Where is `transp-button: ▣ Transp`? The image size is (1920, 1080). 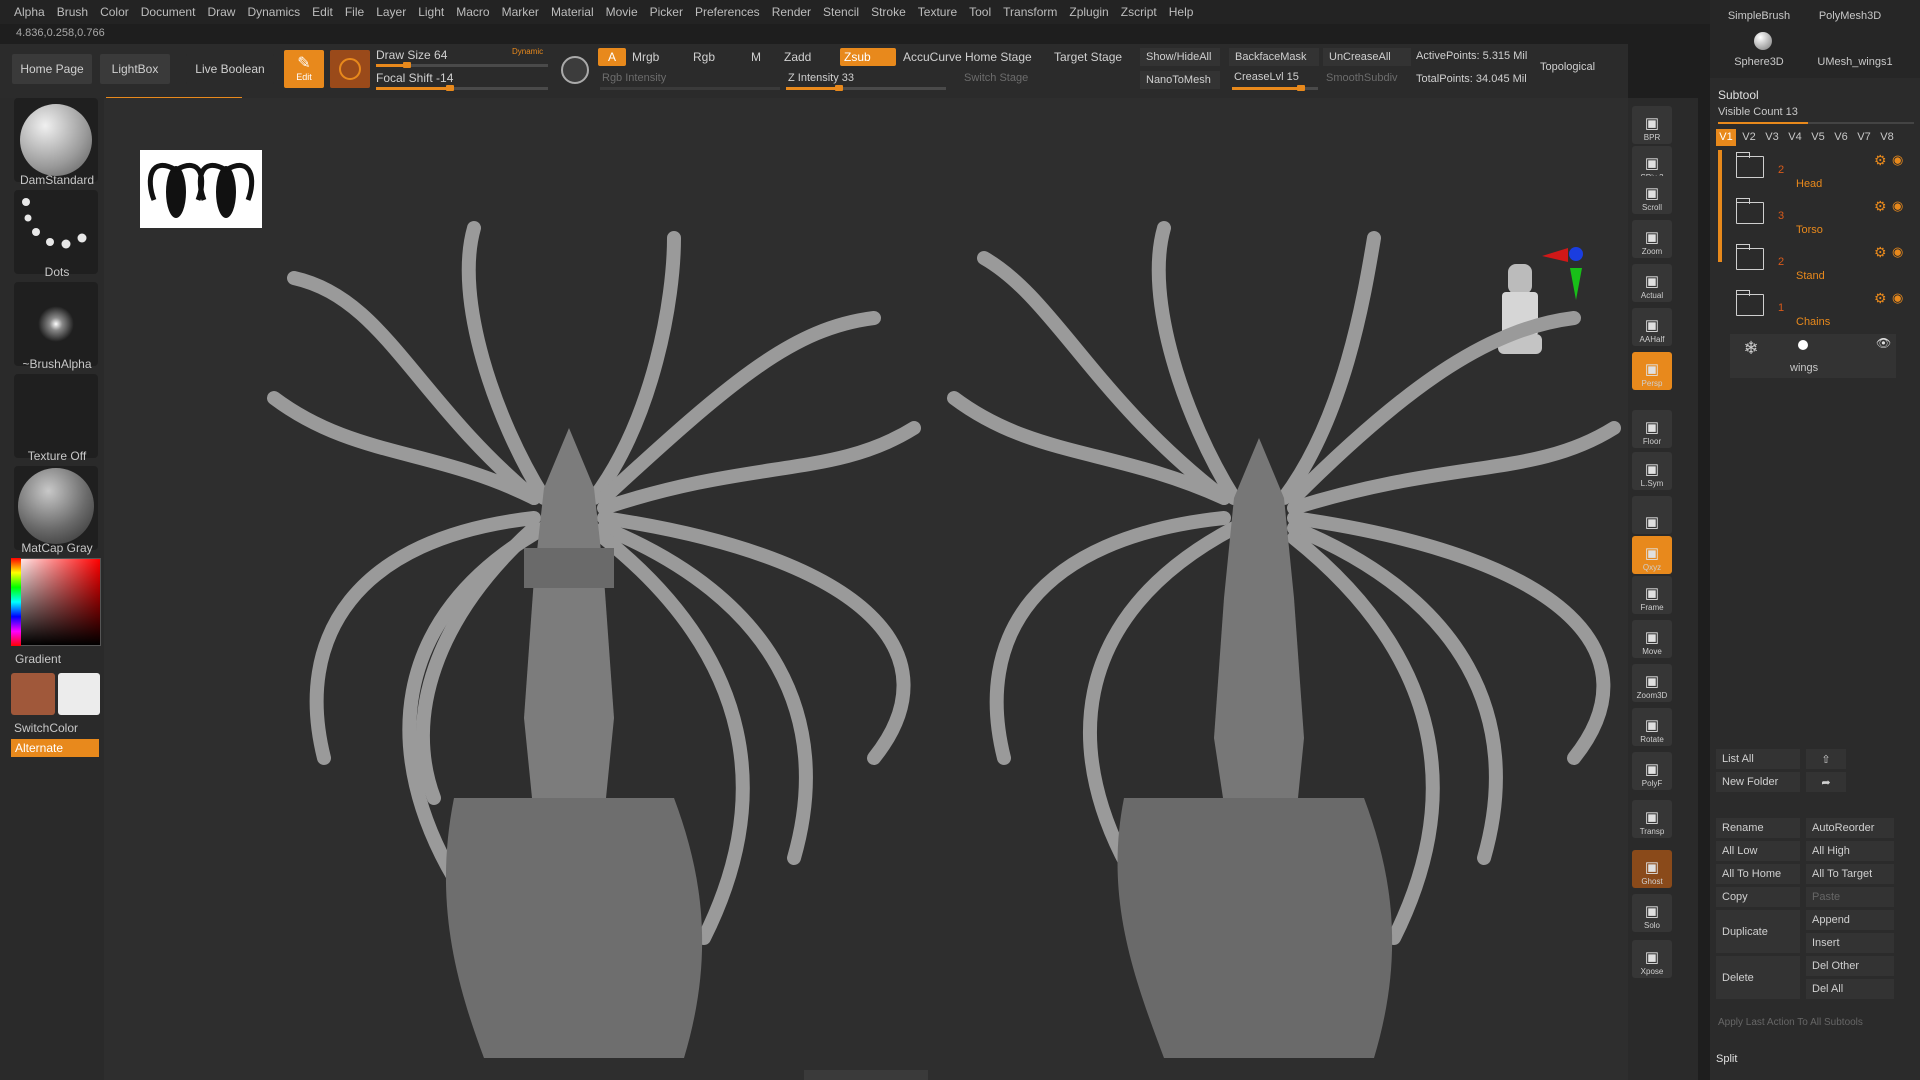
transp-button: ▣ Transp is located at coordinates (1652, 819).